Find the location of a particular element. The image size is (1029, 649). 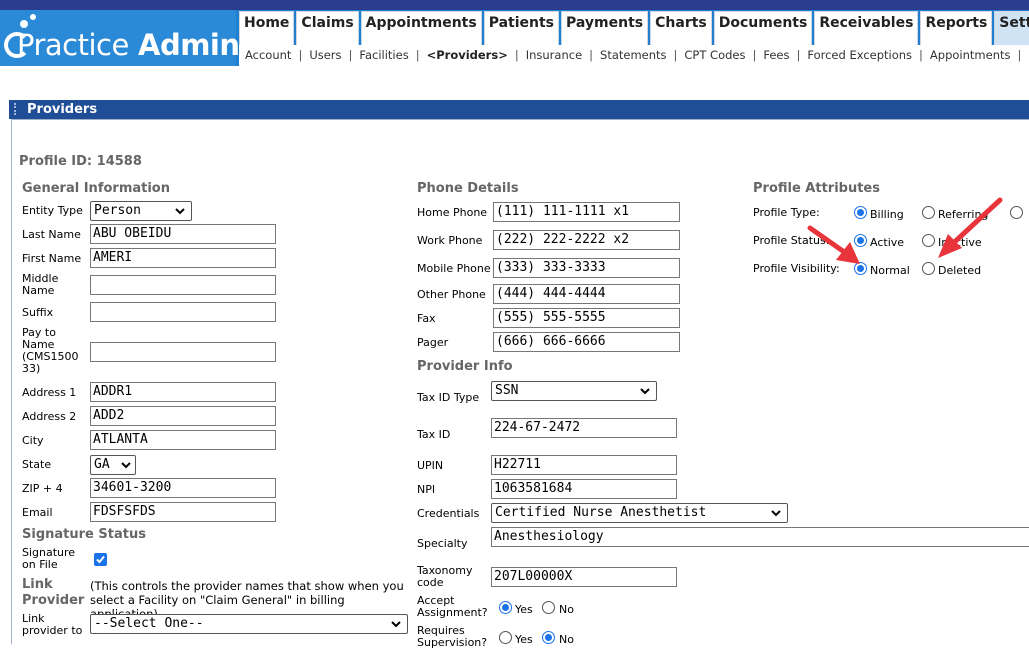

subnav-appointments: Appointments is located at coordinates (970, 55).